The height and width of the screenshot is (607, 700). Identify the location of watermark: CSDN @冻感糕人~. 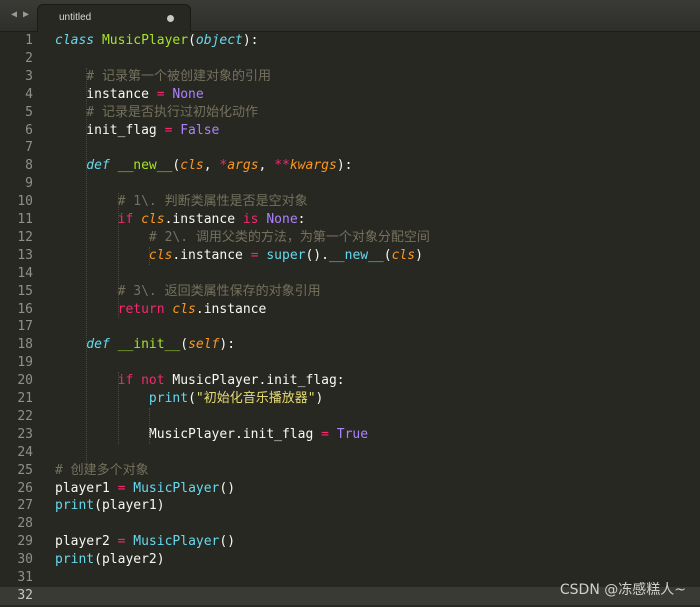
(622, 590).